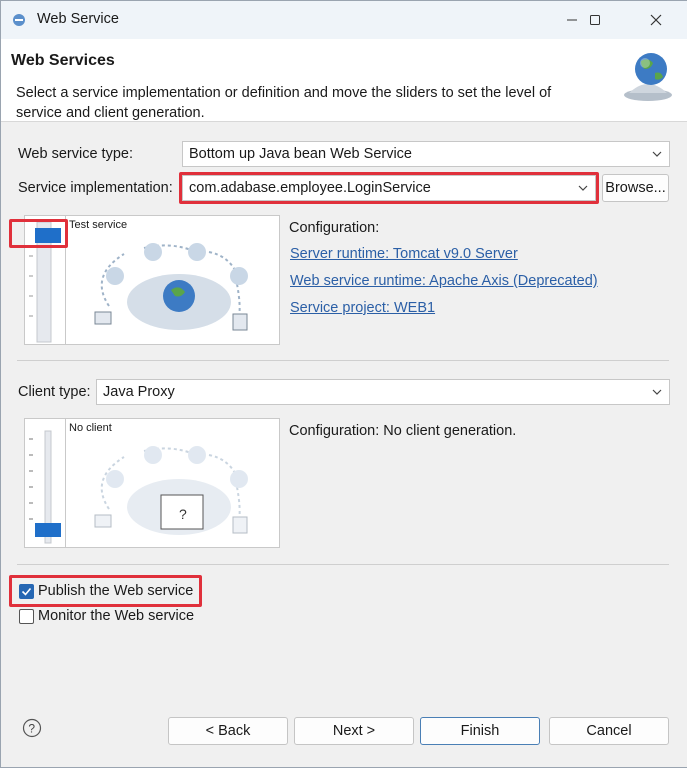  Describe the element at coordinates (404, 254) in the screenshot. I see `server-runtime-link: Server runtime: Tomcat v9.0 Server` at that location.